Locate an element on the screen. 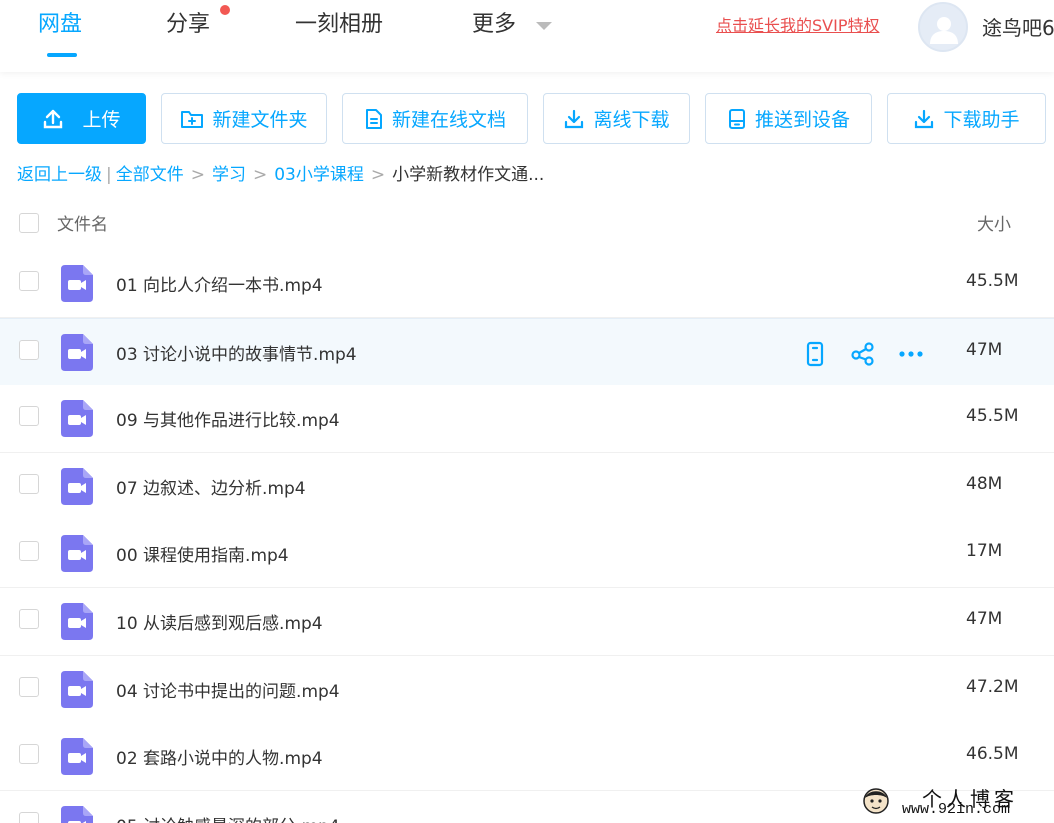 Image resolution: width=1054 pixels, height=823 pixels. upload-label: 上传 is located at coordinates (101, 120).